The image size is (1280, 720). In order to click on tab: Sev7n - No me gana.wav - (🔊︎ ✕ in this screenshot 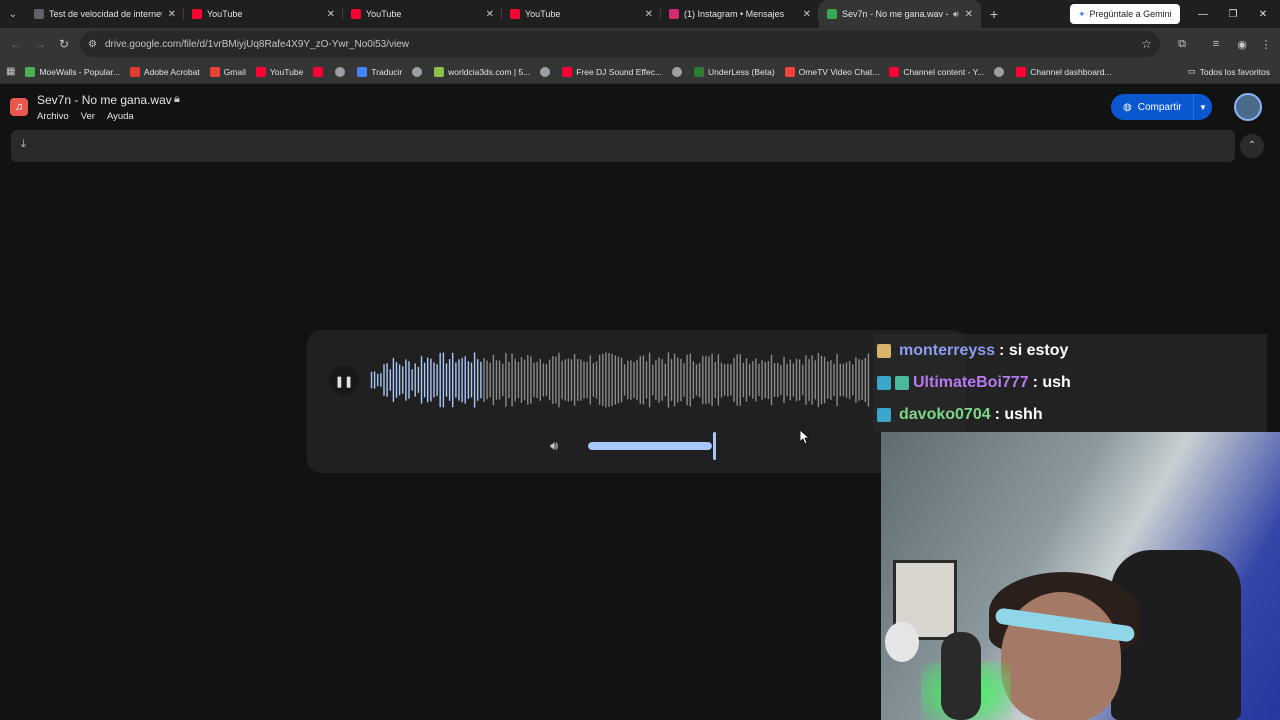, I will do `click(900, 14)`.